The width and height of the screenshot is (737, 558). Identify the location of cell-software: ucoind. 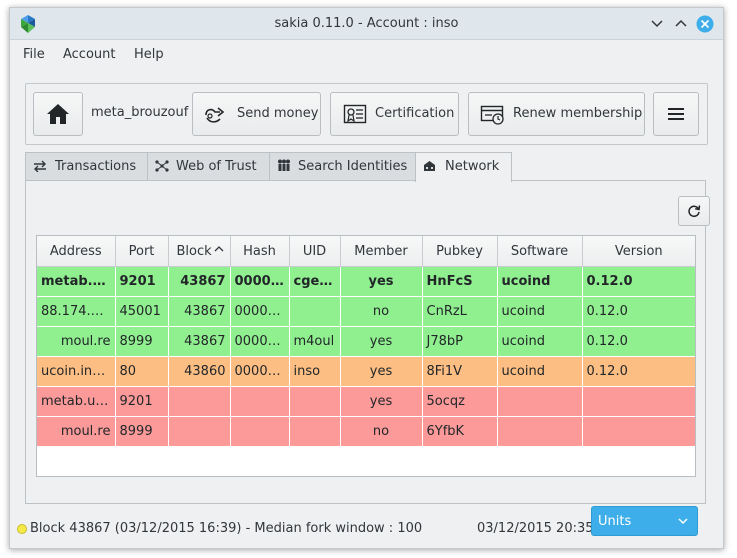
(540, 311).